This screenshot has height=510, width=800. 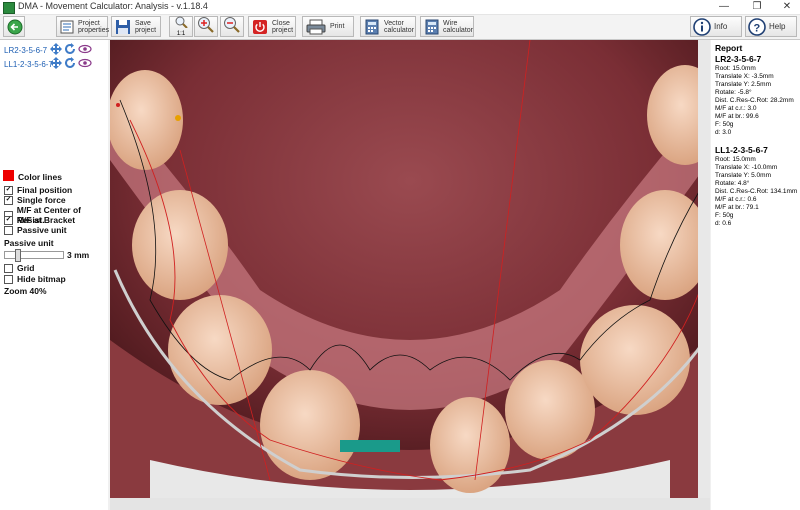 What do you see at coordinates (786, 7) in the screenshot?
I see `close-window-button: ✕` at bounding box center [786, 7].